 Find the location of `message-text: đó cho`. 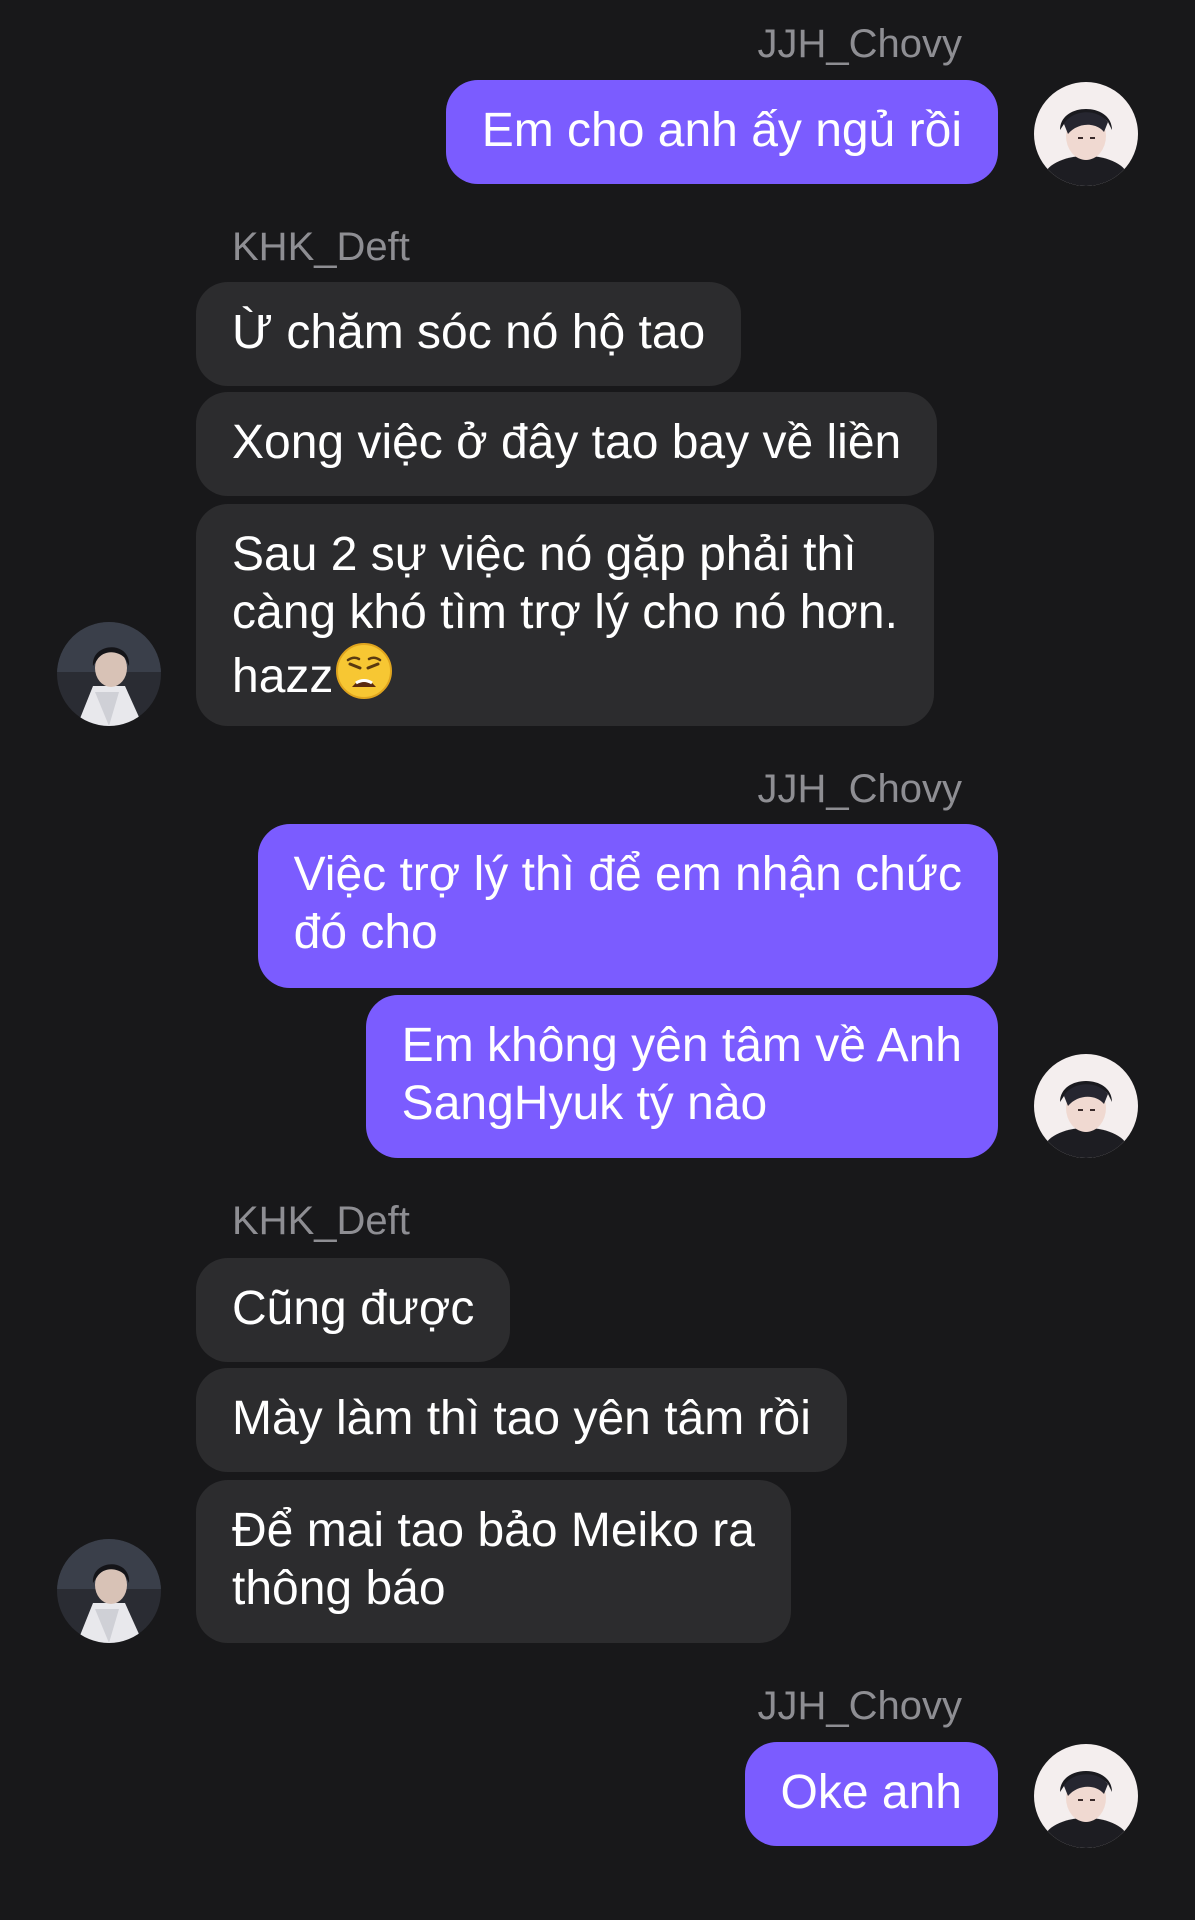

message-text: đó cho is located at coordinates (365, 932).